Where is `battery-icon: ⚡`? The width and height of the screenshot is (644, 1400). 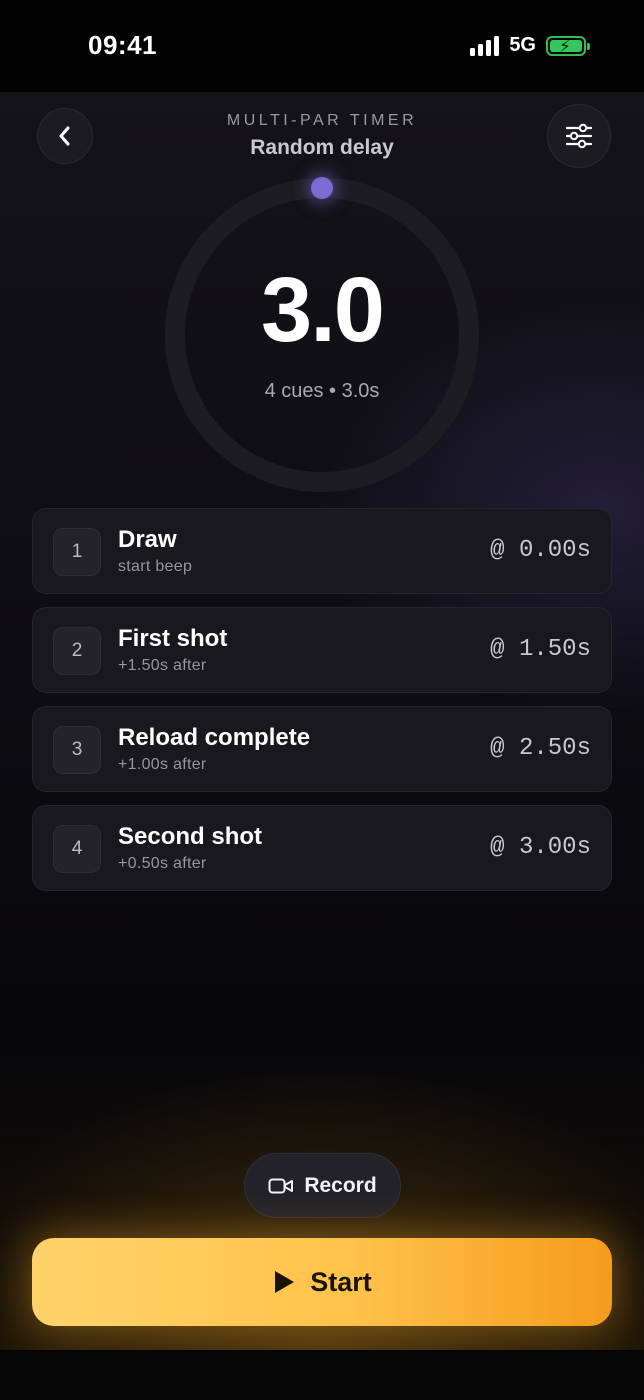
battery-icon: ⚡ is located at coordinates (568, 45).